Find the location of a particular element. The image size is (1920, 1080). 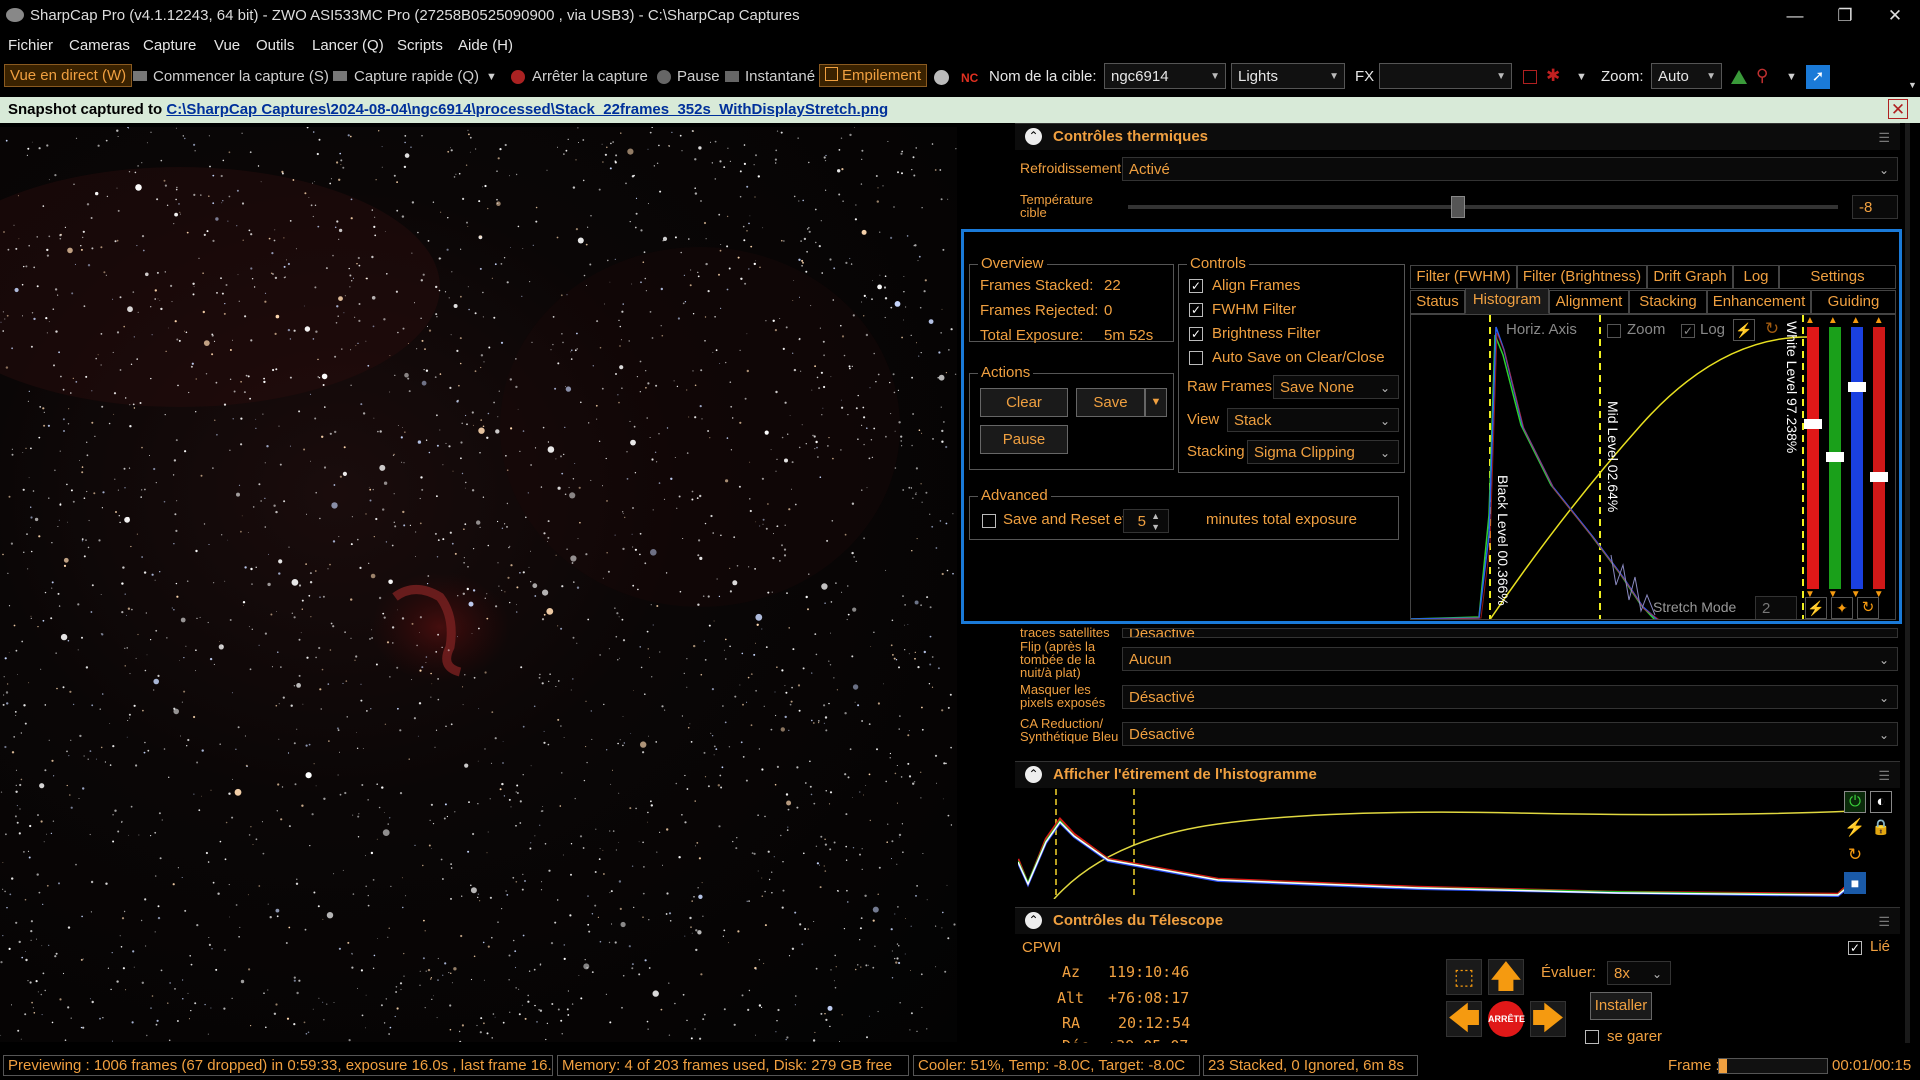

arrow-up-icon: 🡅 is located at coordinates (1506, 977).